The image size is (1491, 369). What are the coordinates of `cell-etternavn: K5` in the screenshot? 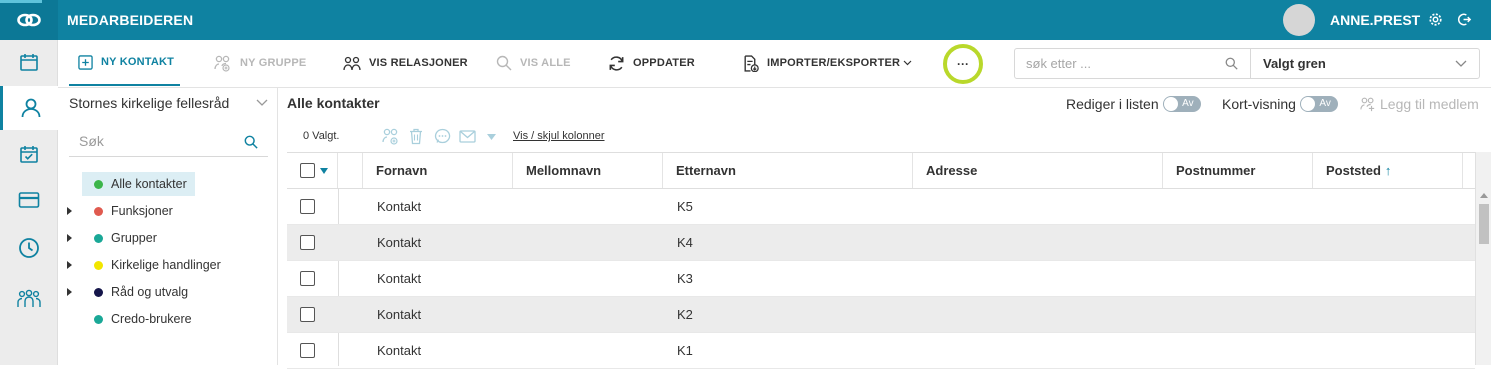 It's located at (685, 206).